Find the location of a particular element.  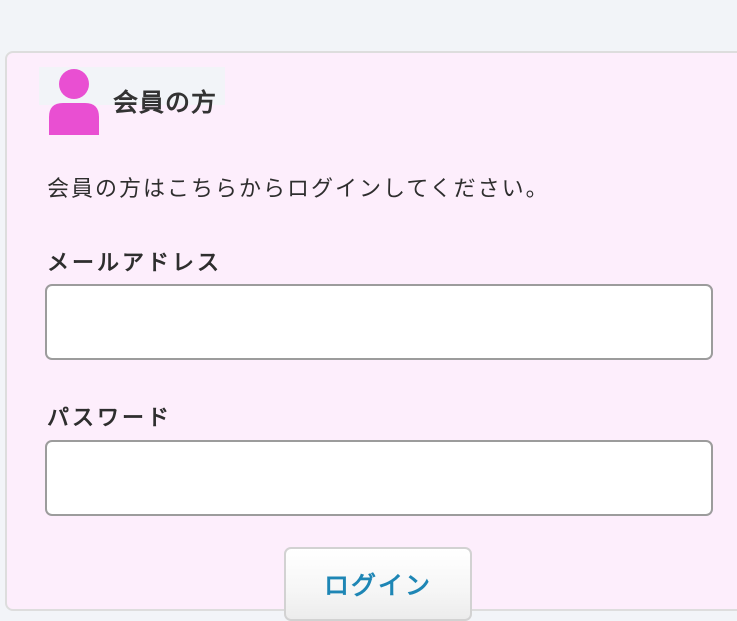

password-label: パスワード is located at coordinates (110, 418).